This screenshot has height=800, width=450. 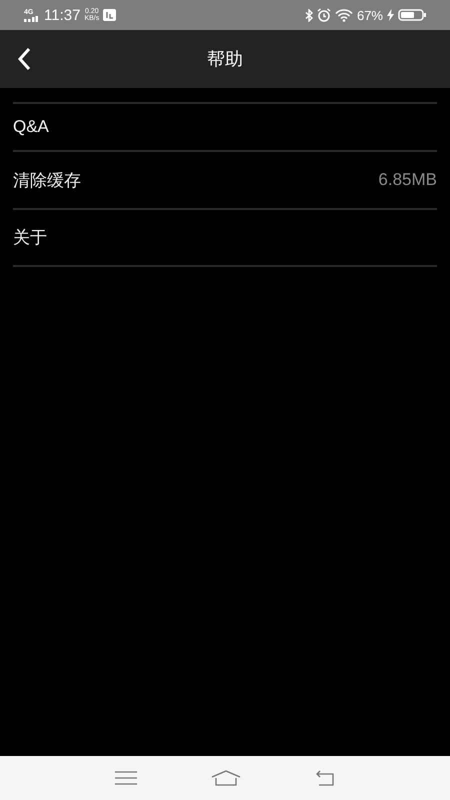 I want to click on signal-icon, so click(x=31, y=19).